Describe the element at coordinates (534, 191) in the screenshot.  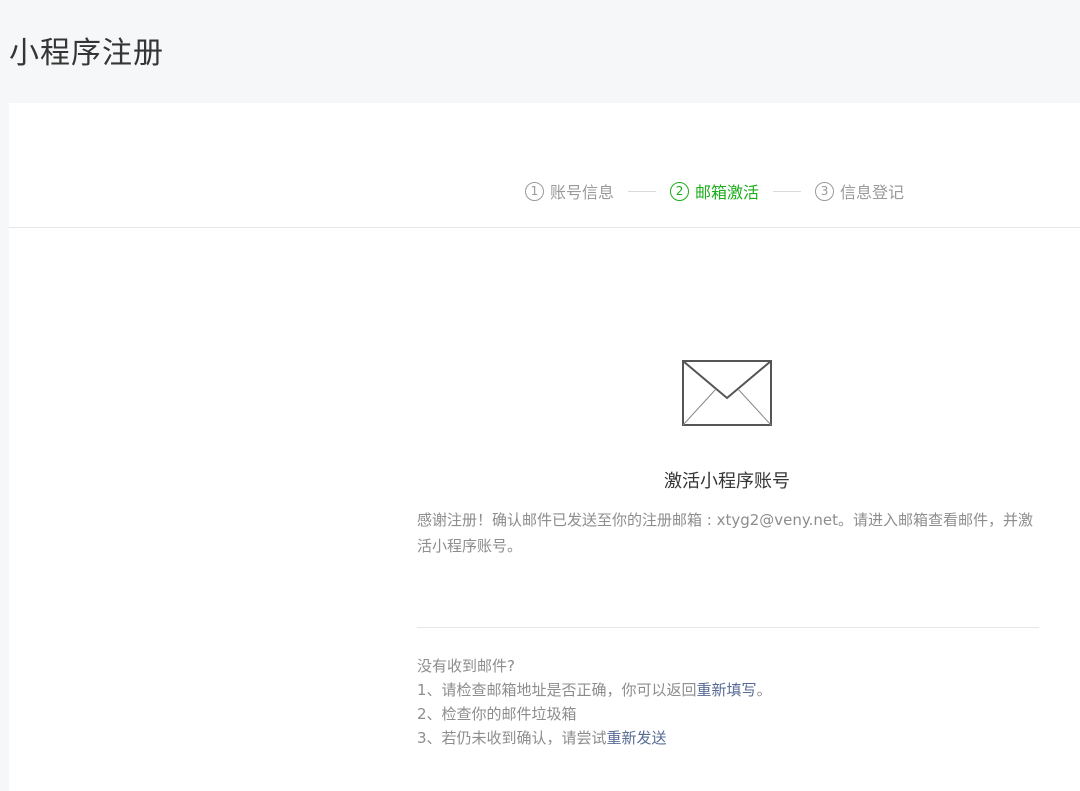
I see `step-number-1: 1` at that location.